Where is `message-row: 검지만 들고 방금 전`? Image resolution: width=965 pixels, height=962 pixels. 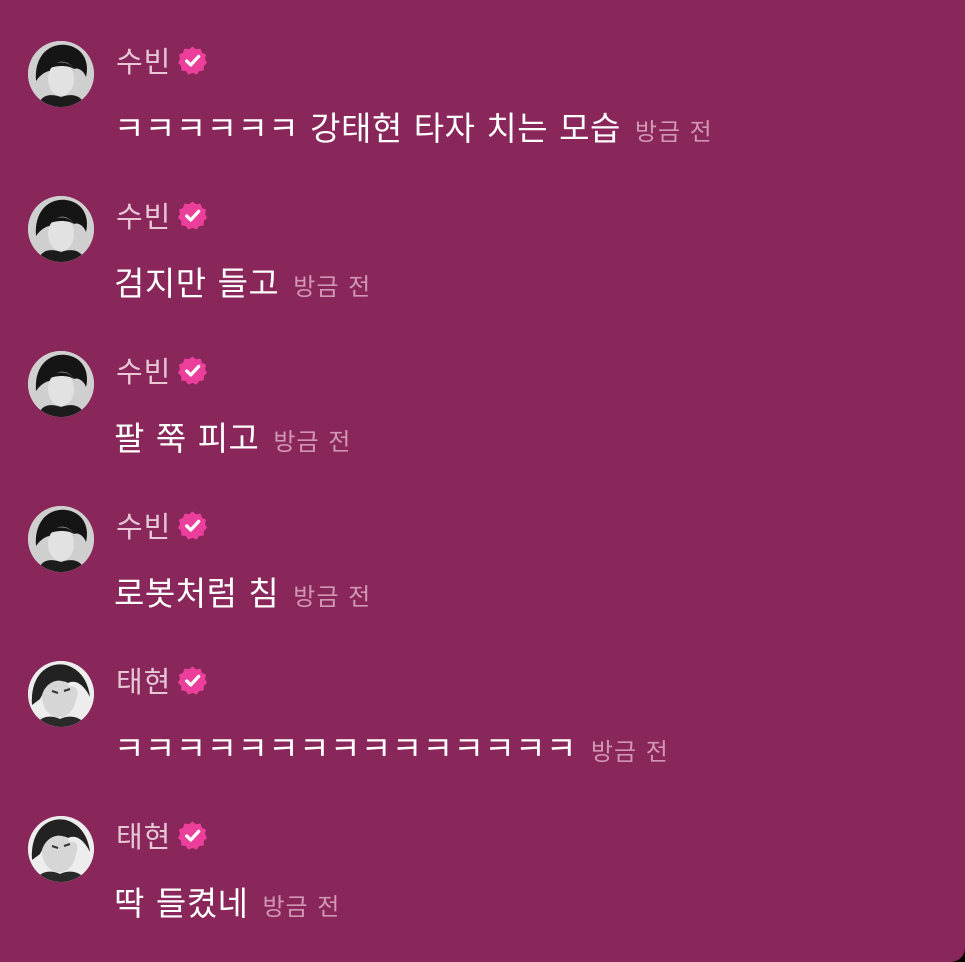
message-row: 검지만 들고 방금 전 is located at coordinates (242, 280).